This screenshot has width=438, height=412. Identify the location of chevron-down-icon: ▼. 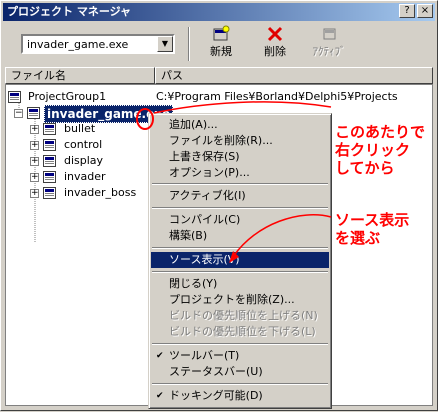
(165, 44).